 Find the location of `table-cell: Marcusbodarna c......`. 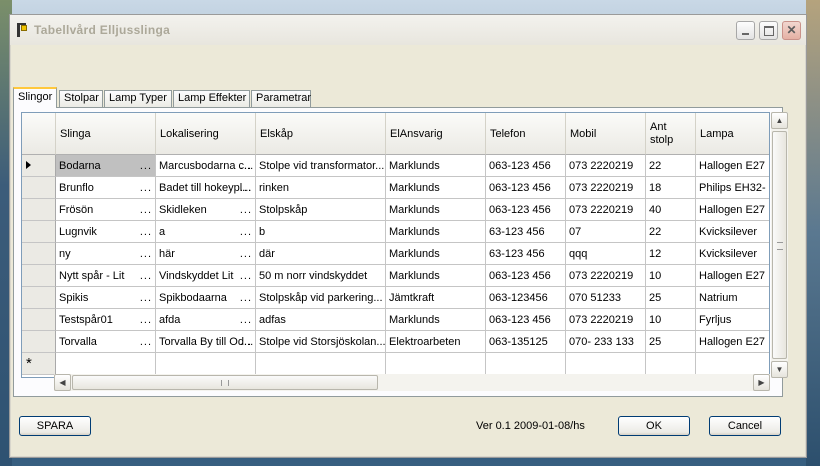

table-cell: Marcusbodarna c...... is located at coordinates (206, 166).